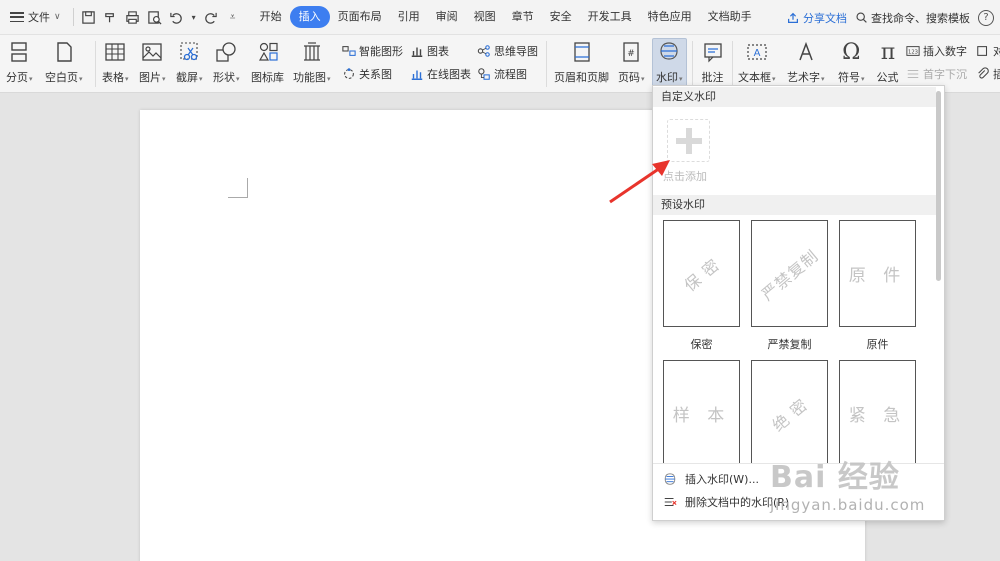 The height and width of the screenshot is (561, 1000). I want to click on print-icon, so click(133, 17).